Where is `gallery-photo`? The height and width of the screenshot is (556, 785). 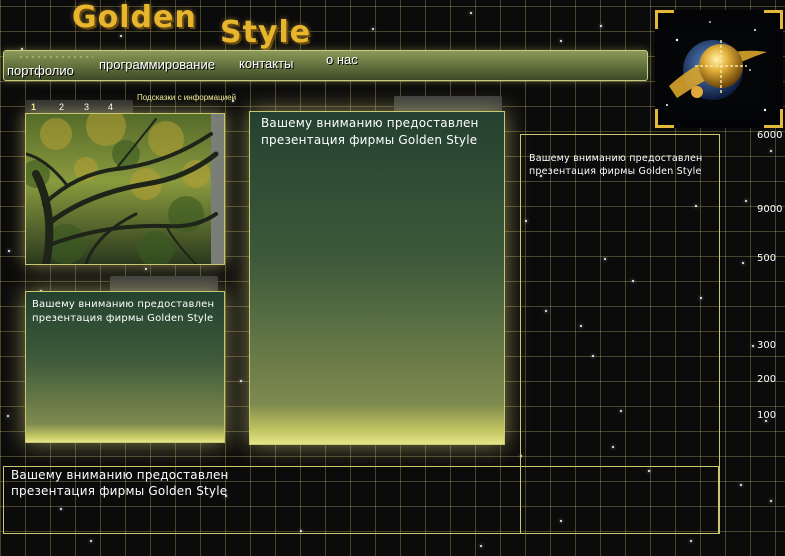 gallery-photo is located at coordinates (125, 189).